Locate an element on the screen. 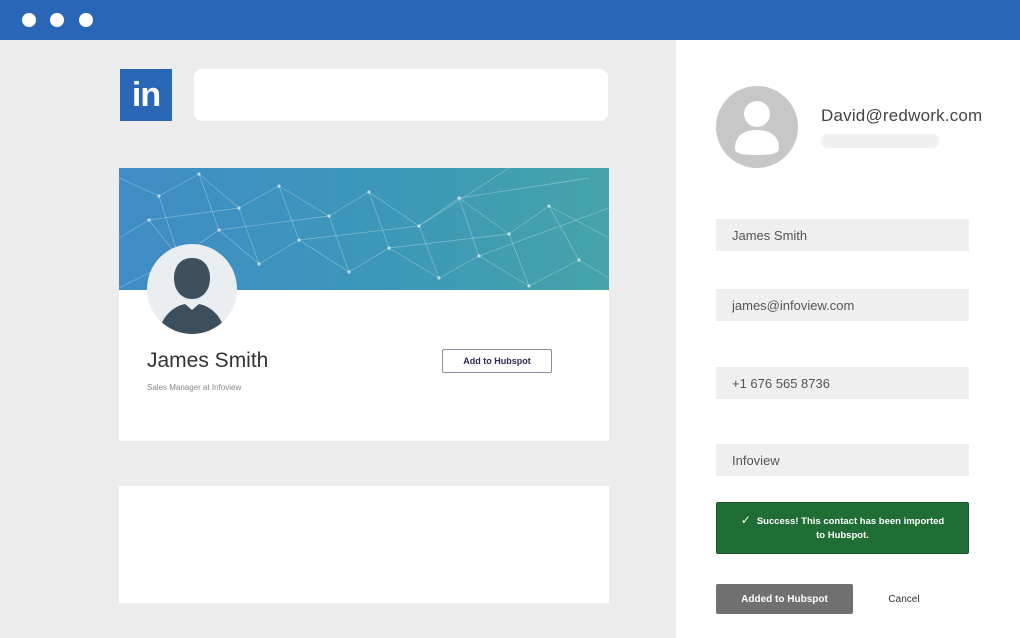 The height and width of the screenshot is (638, 1020). window-titlebar is located at coordinates (510, 20).